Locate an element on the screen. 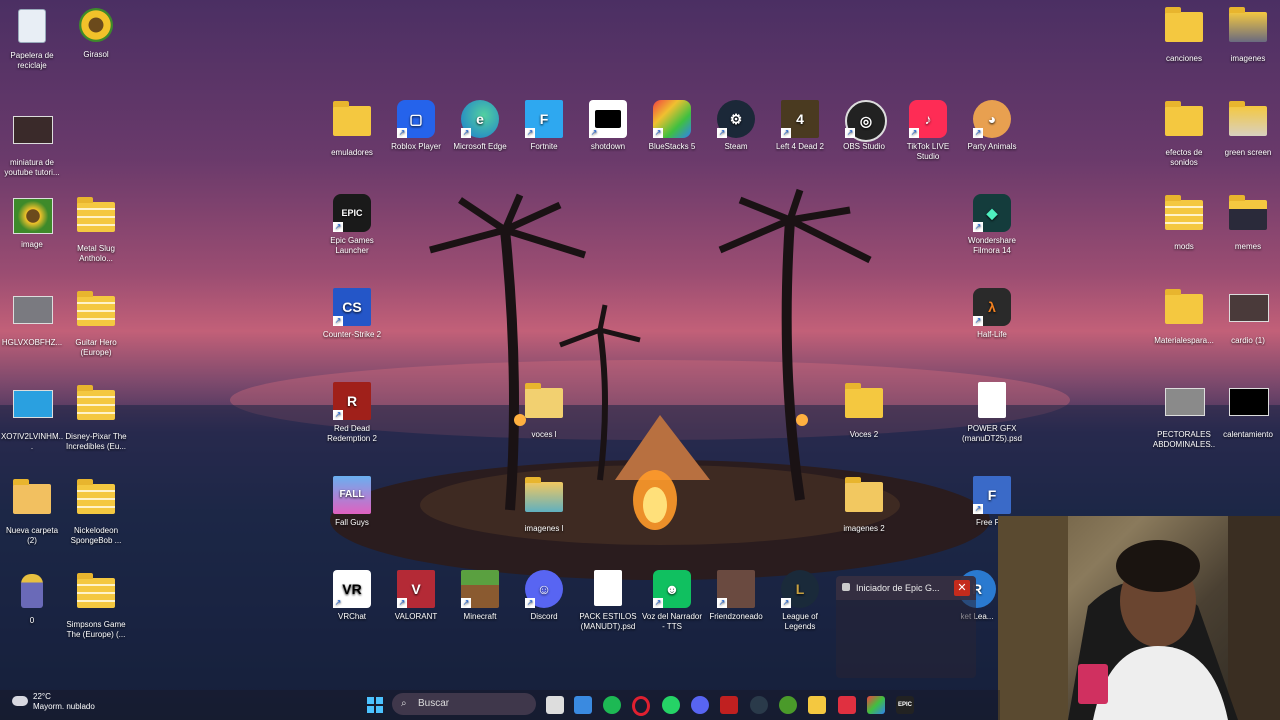  icon-label: Epic Games Launcher is located at coordinates (352, 245).